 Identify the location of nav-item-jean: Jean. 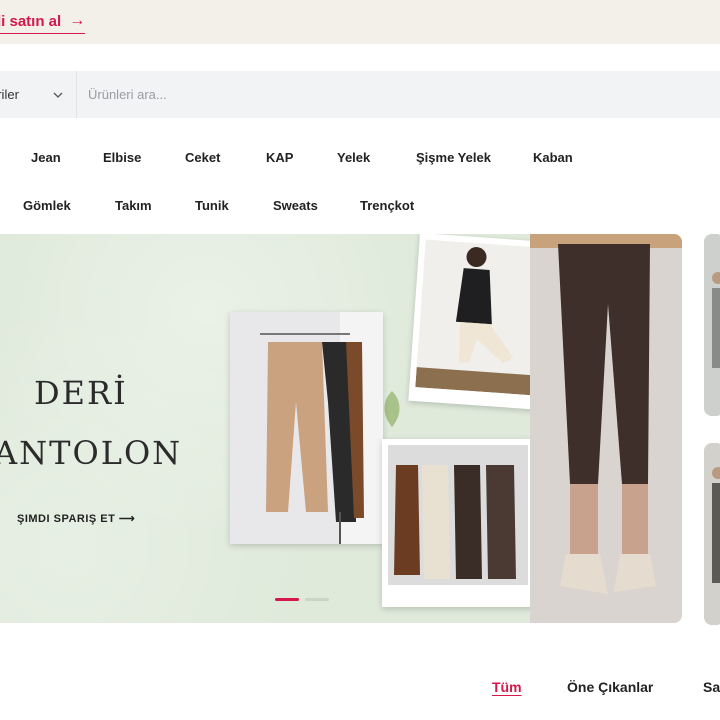
(46, 157).